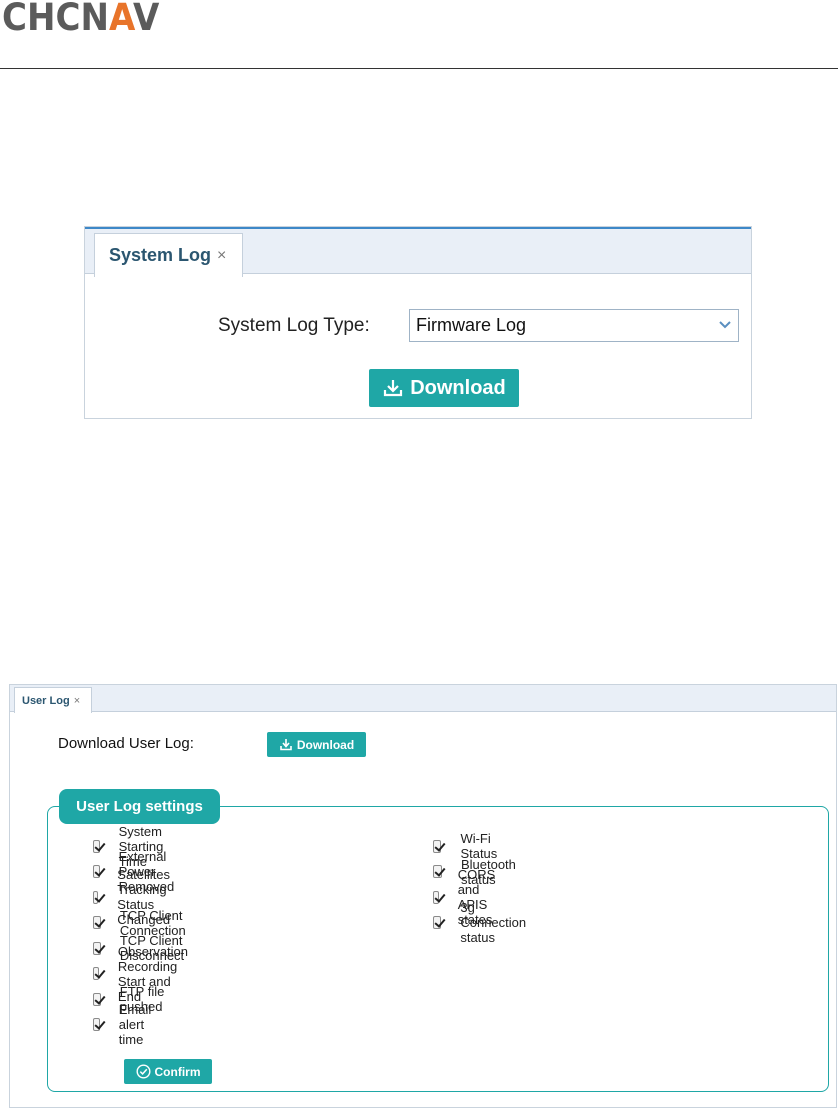  I want to click on confirm-button: Confirm, so click(168, 1071).